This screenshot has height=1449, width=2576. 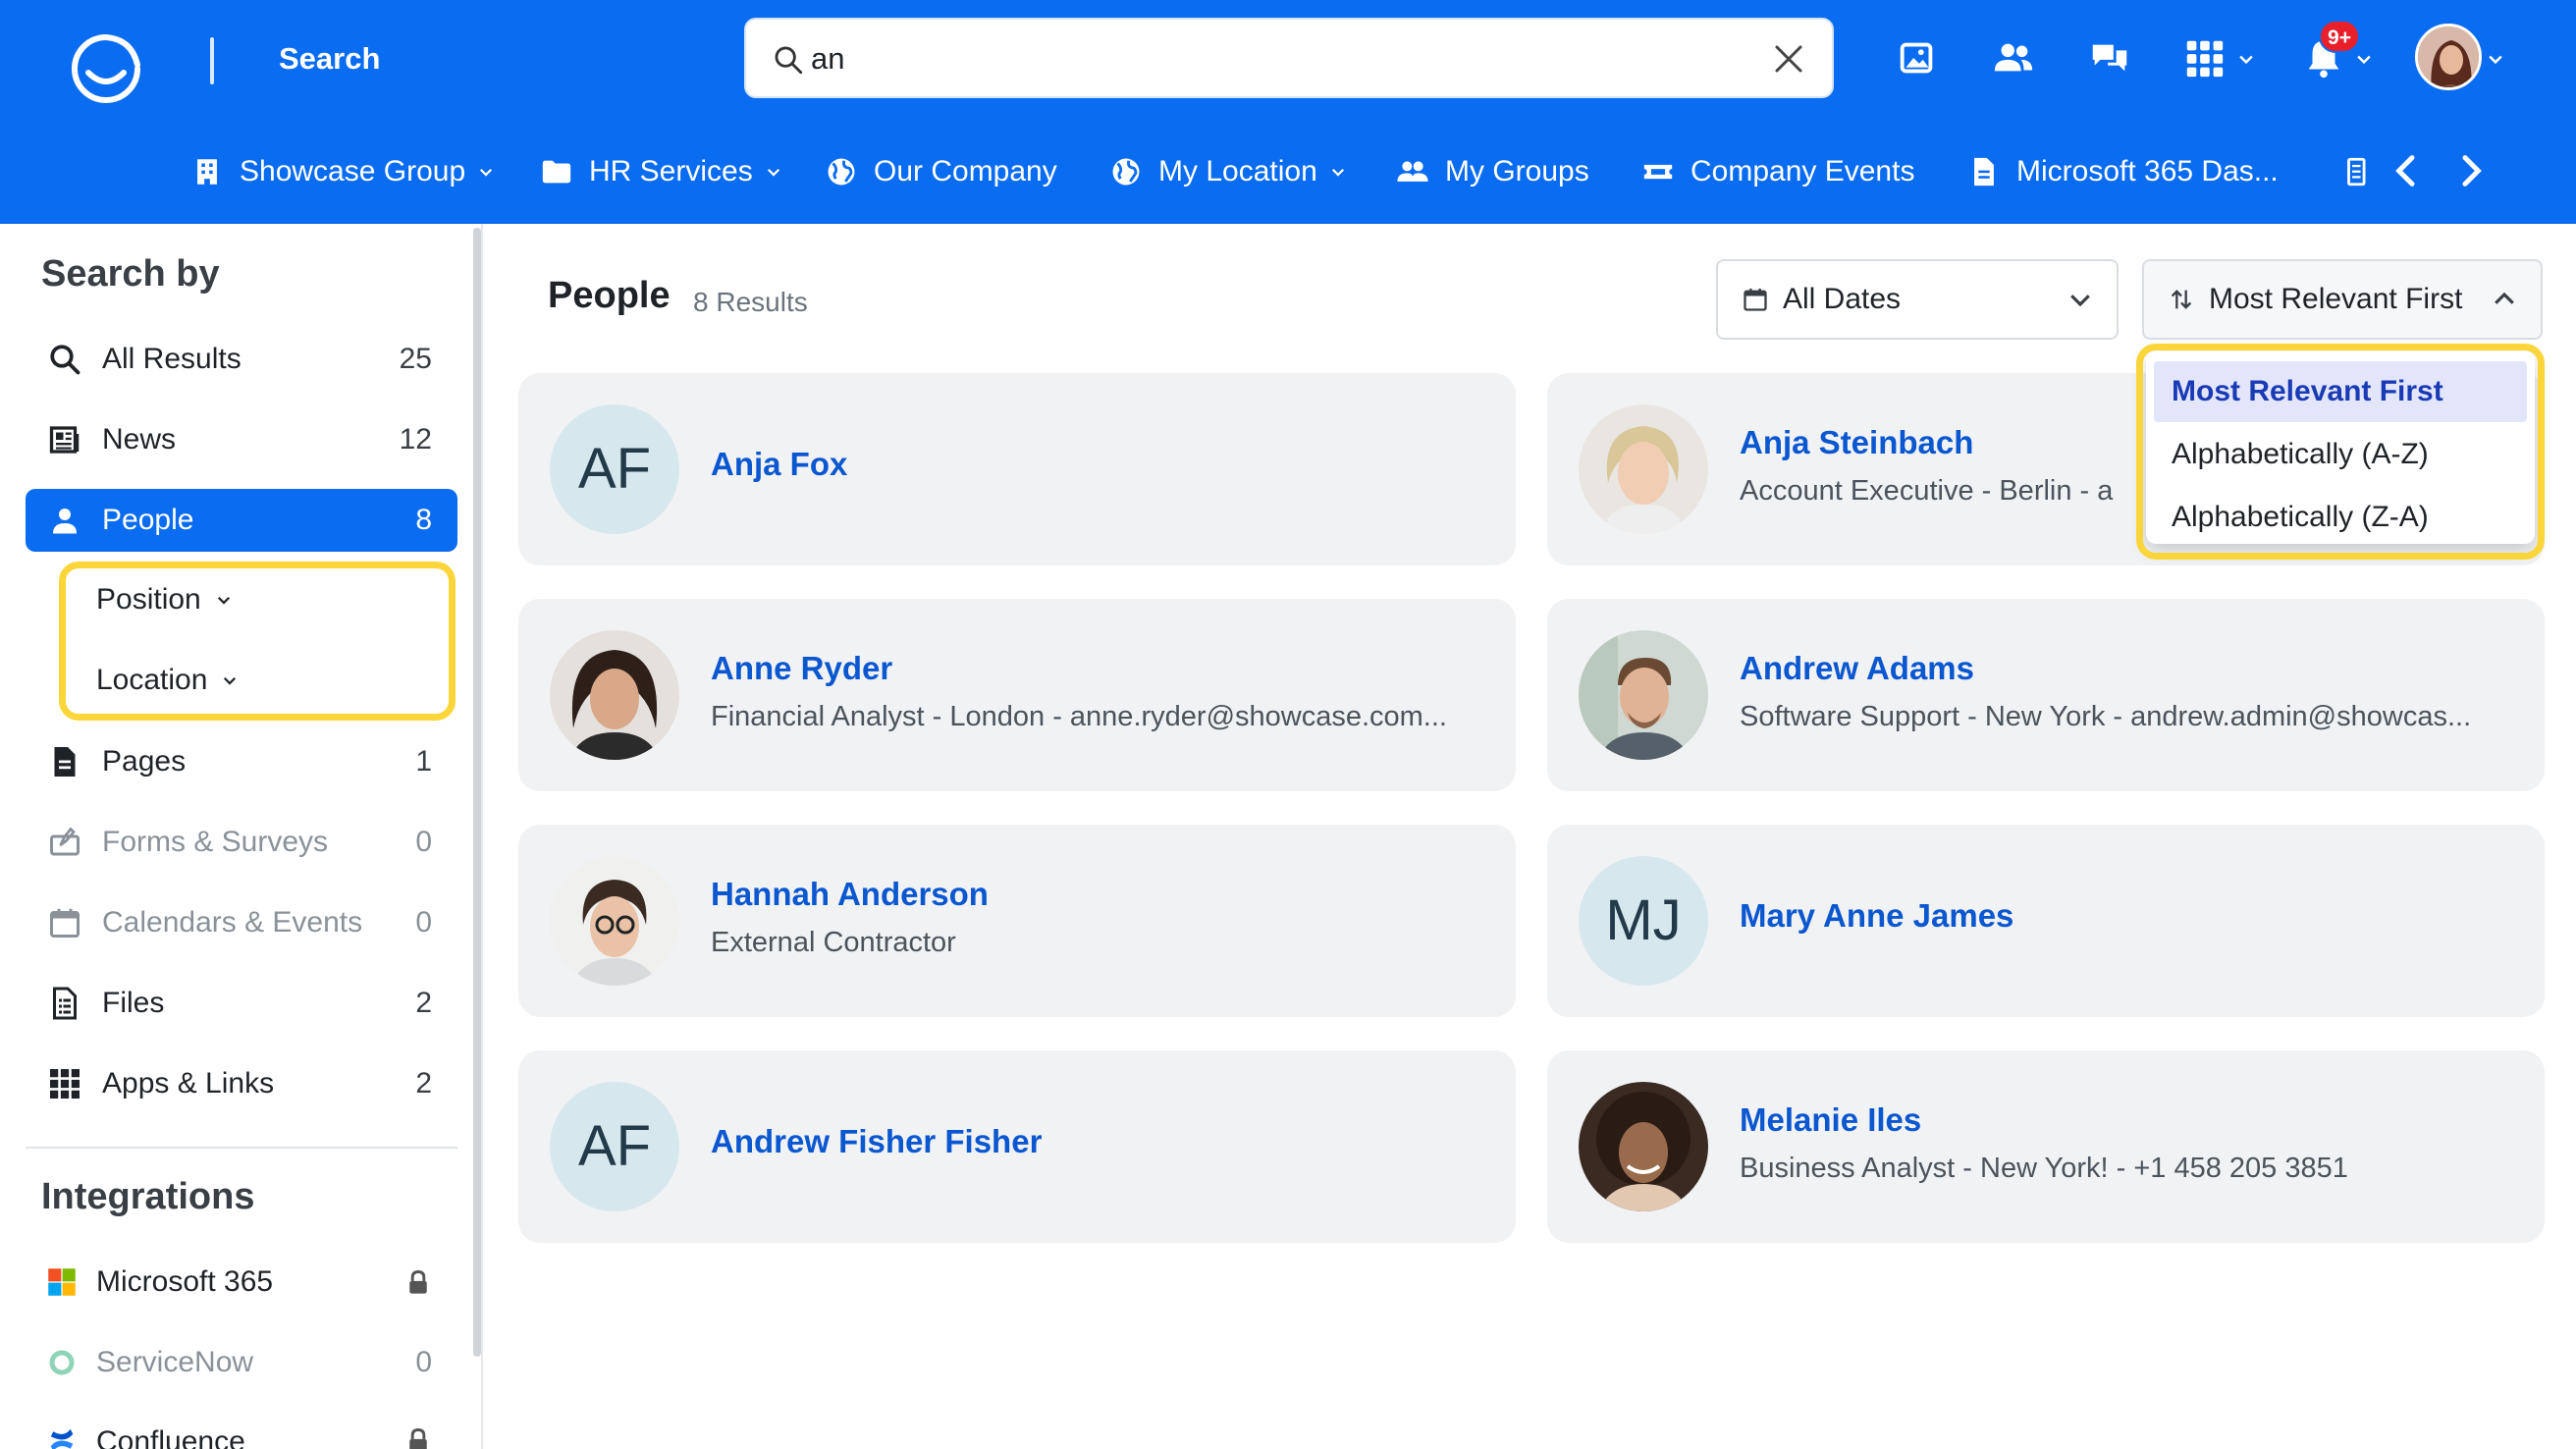 I want to click on sidebar-item-people: People 8, so click(x=241, y=520).